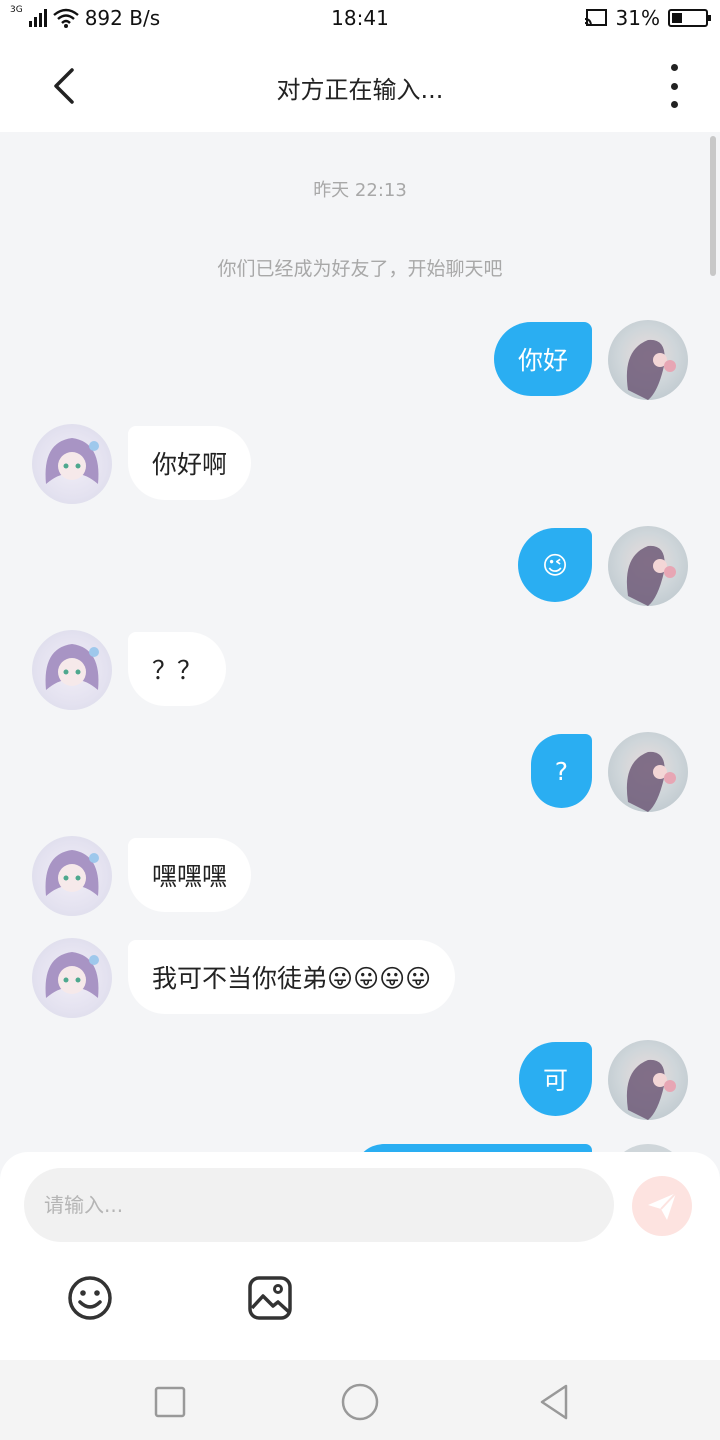 Image resolution: width=720 pixels, height=1440 pixels. What do you see at coordinates (360, 190) in the screenshot?
I see `chat-timestamp: 昨天 22:13` at bounding box center [360, 190].